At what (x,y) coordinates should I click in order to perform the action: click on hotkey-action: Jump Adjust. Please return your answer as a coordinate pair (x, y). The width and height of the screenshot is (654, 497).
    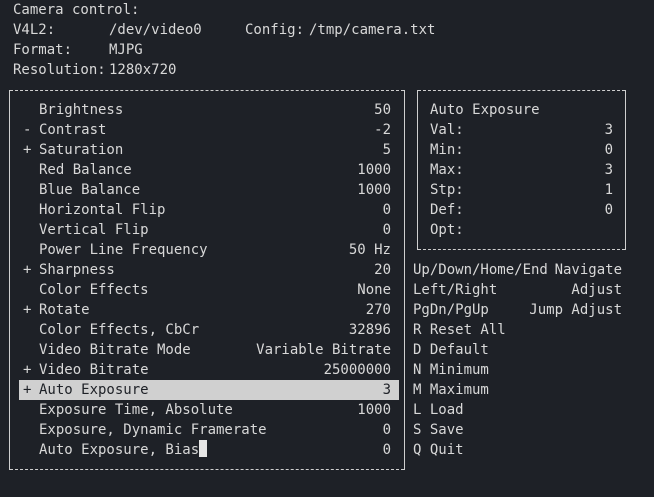
    Looking at the image, I should click on (575, 310).